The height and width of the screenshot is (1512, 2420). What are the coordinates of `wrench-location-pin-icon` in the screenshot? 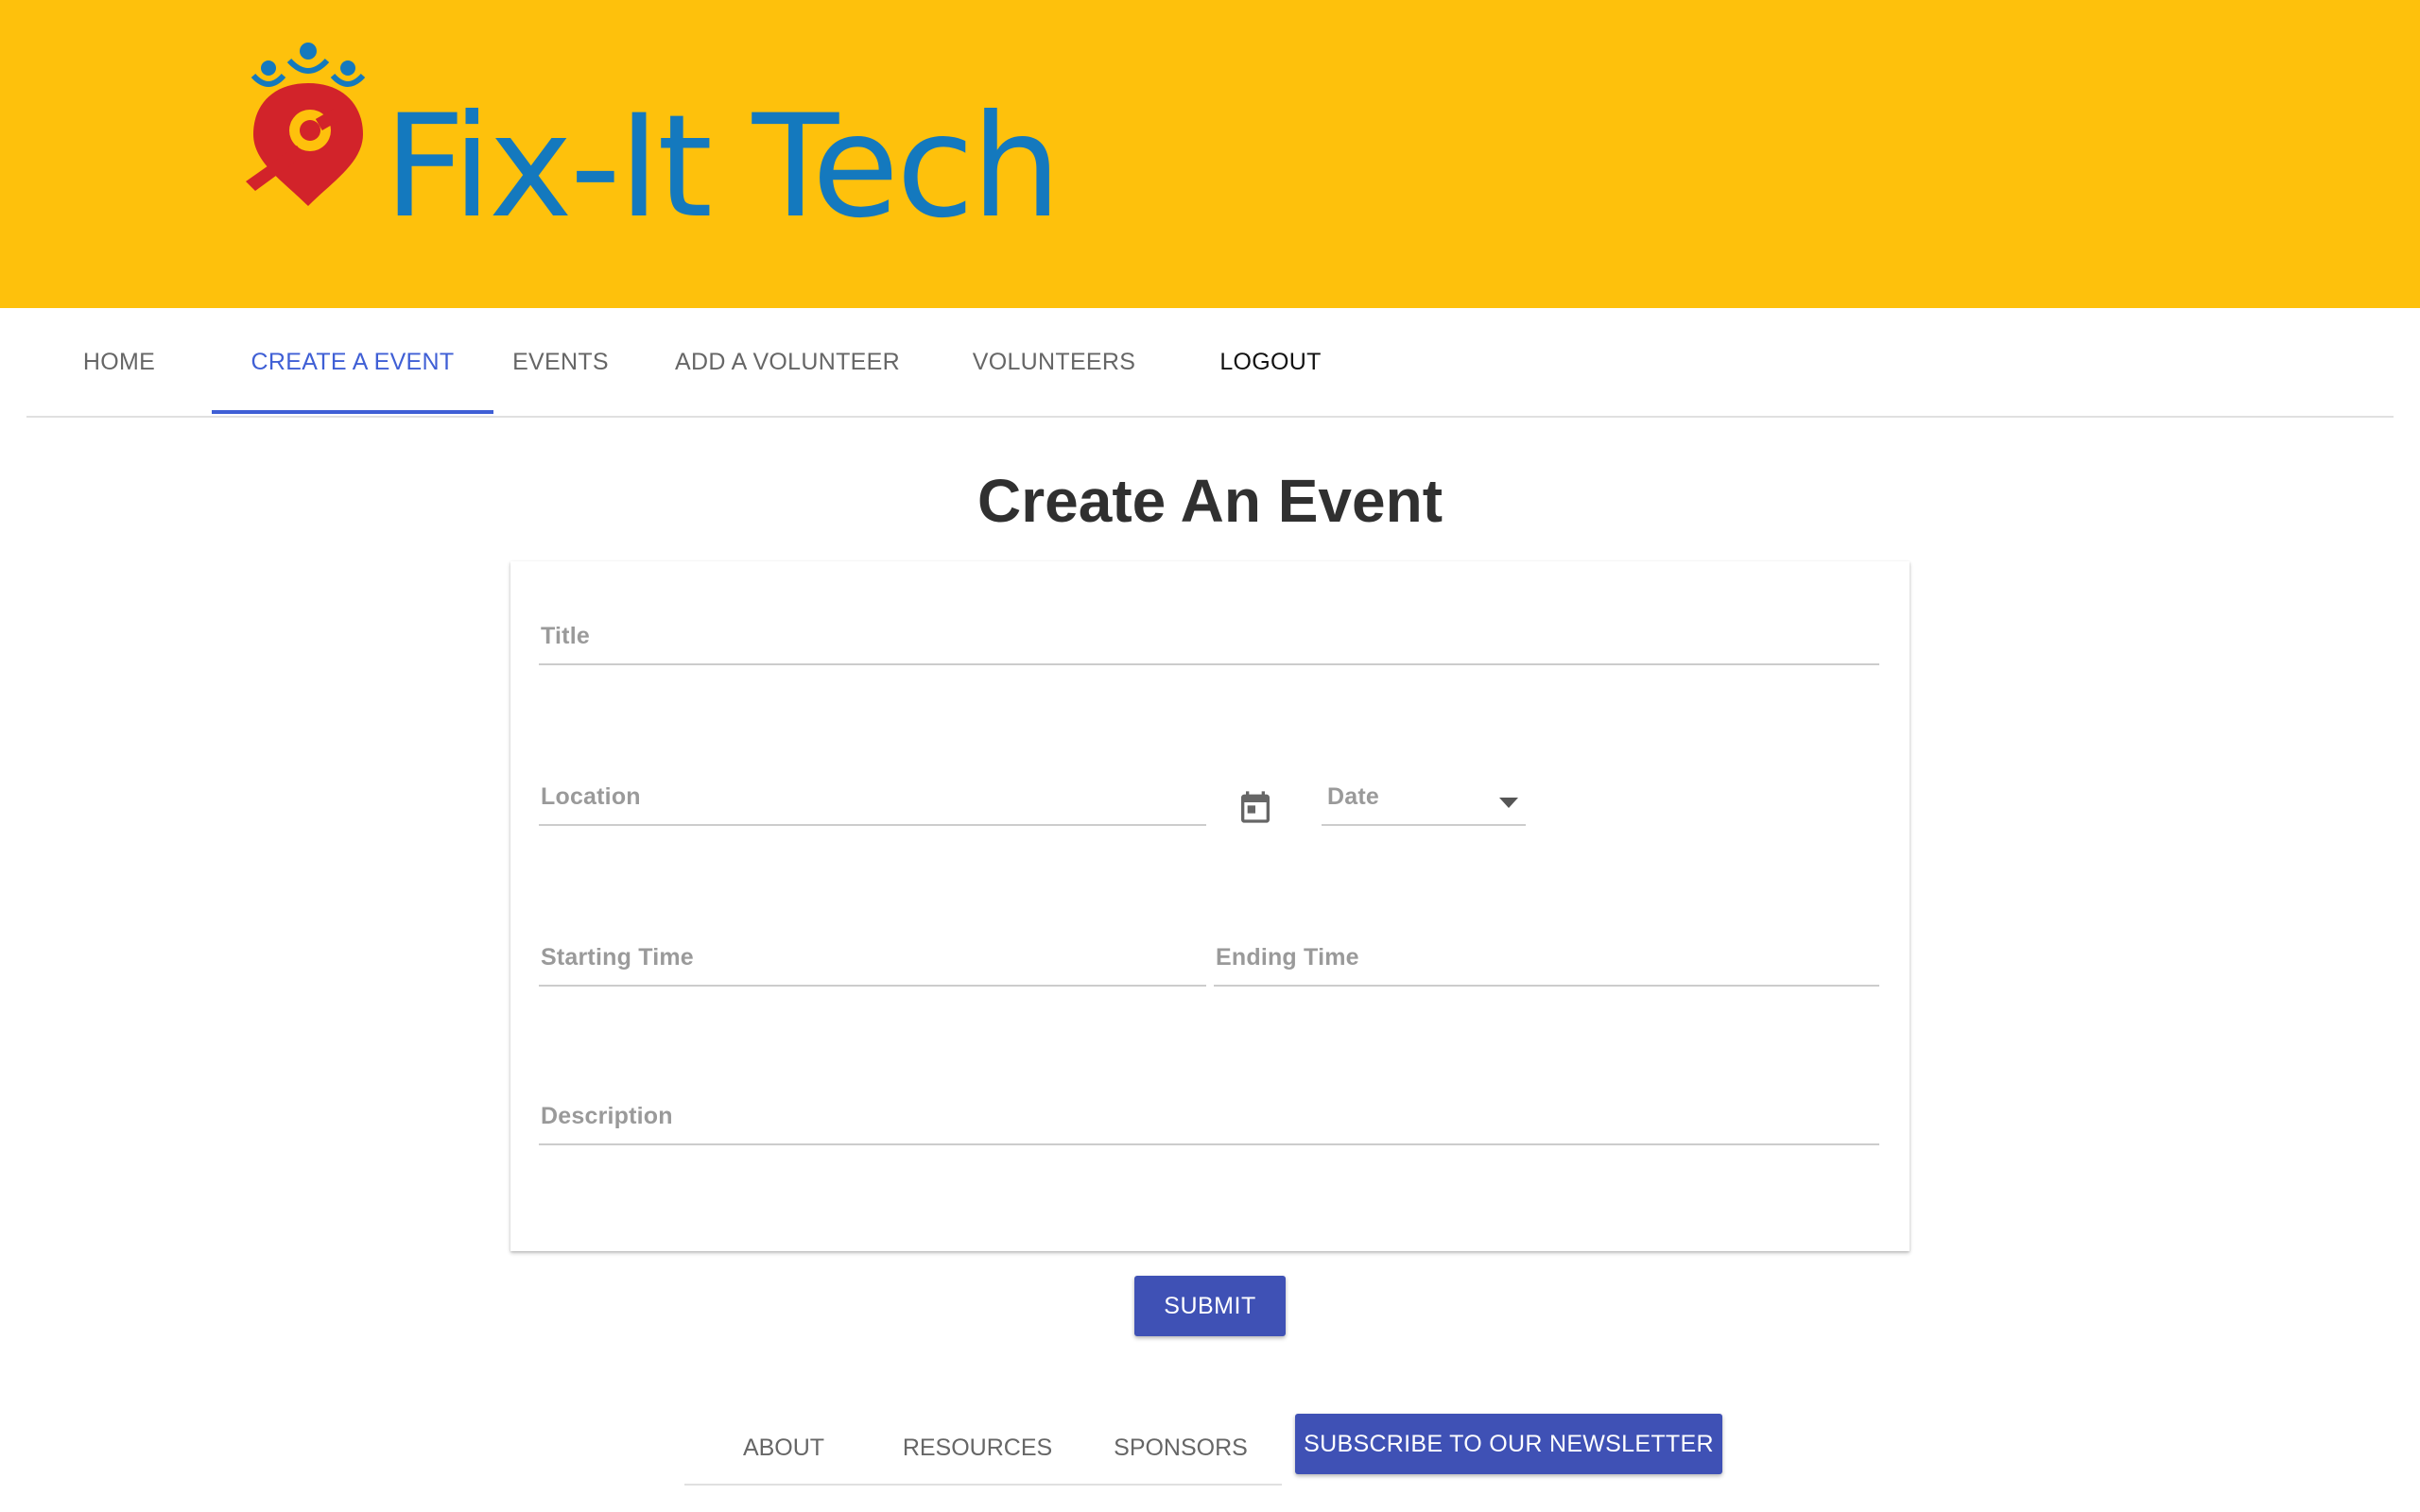 It's located at (306, 124).